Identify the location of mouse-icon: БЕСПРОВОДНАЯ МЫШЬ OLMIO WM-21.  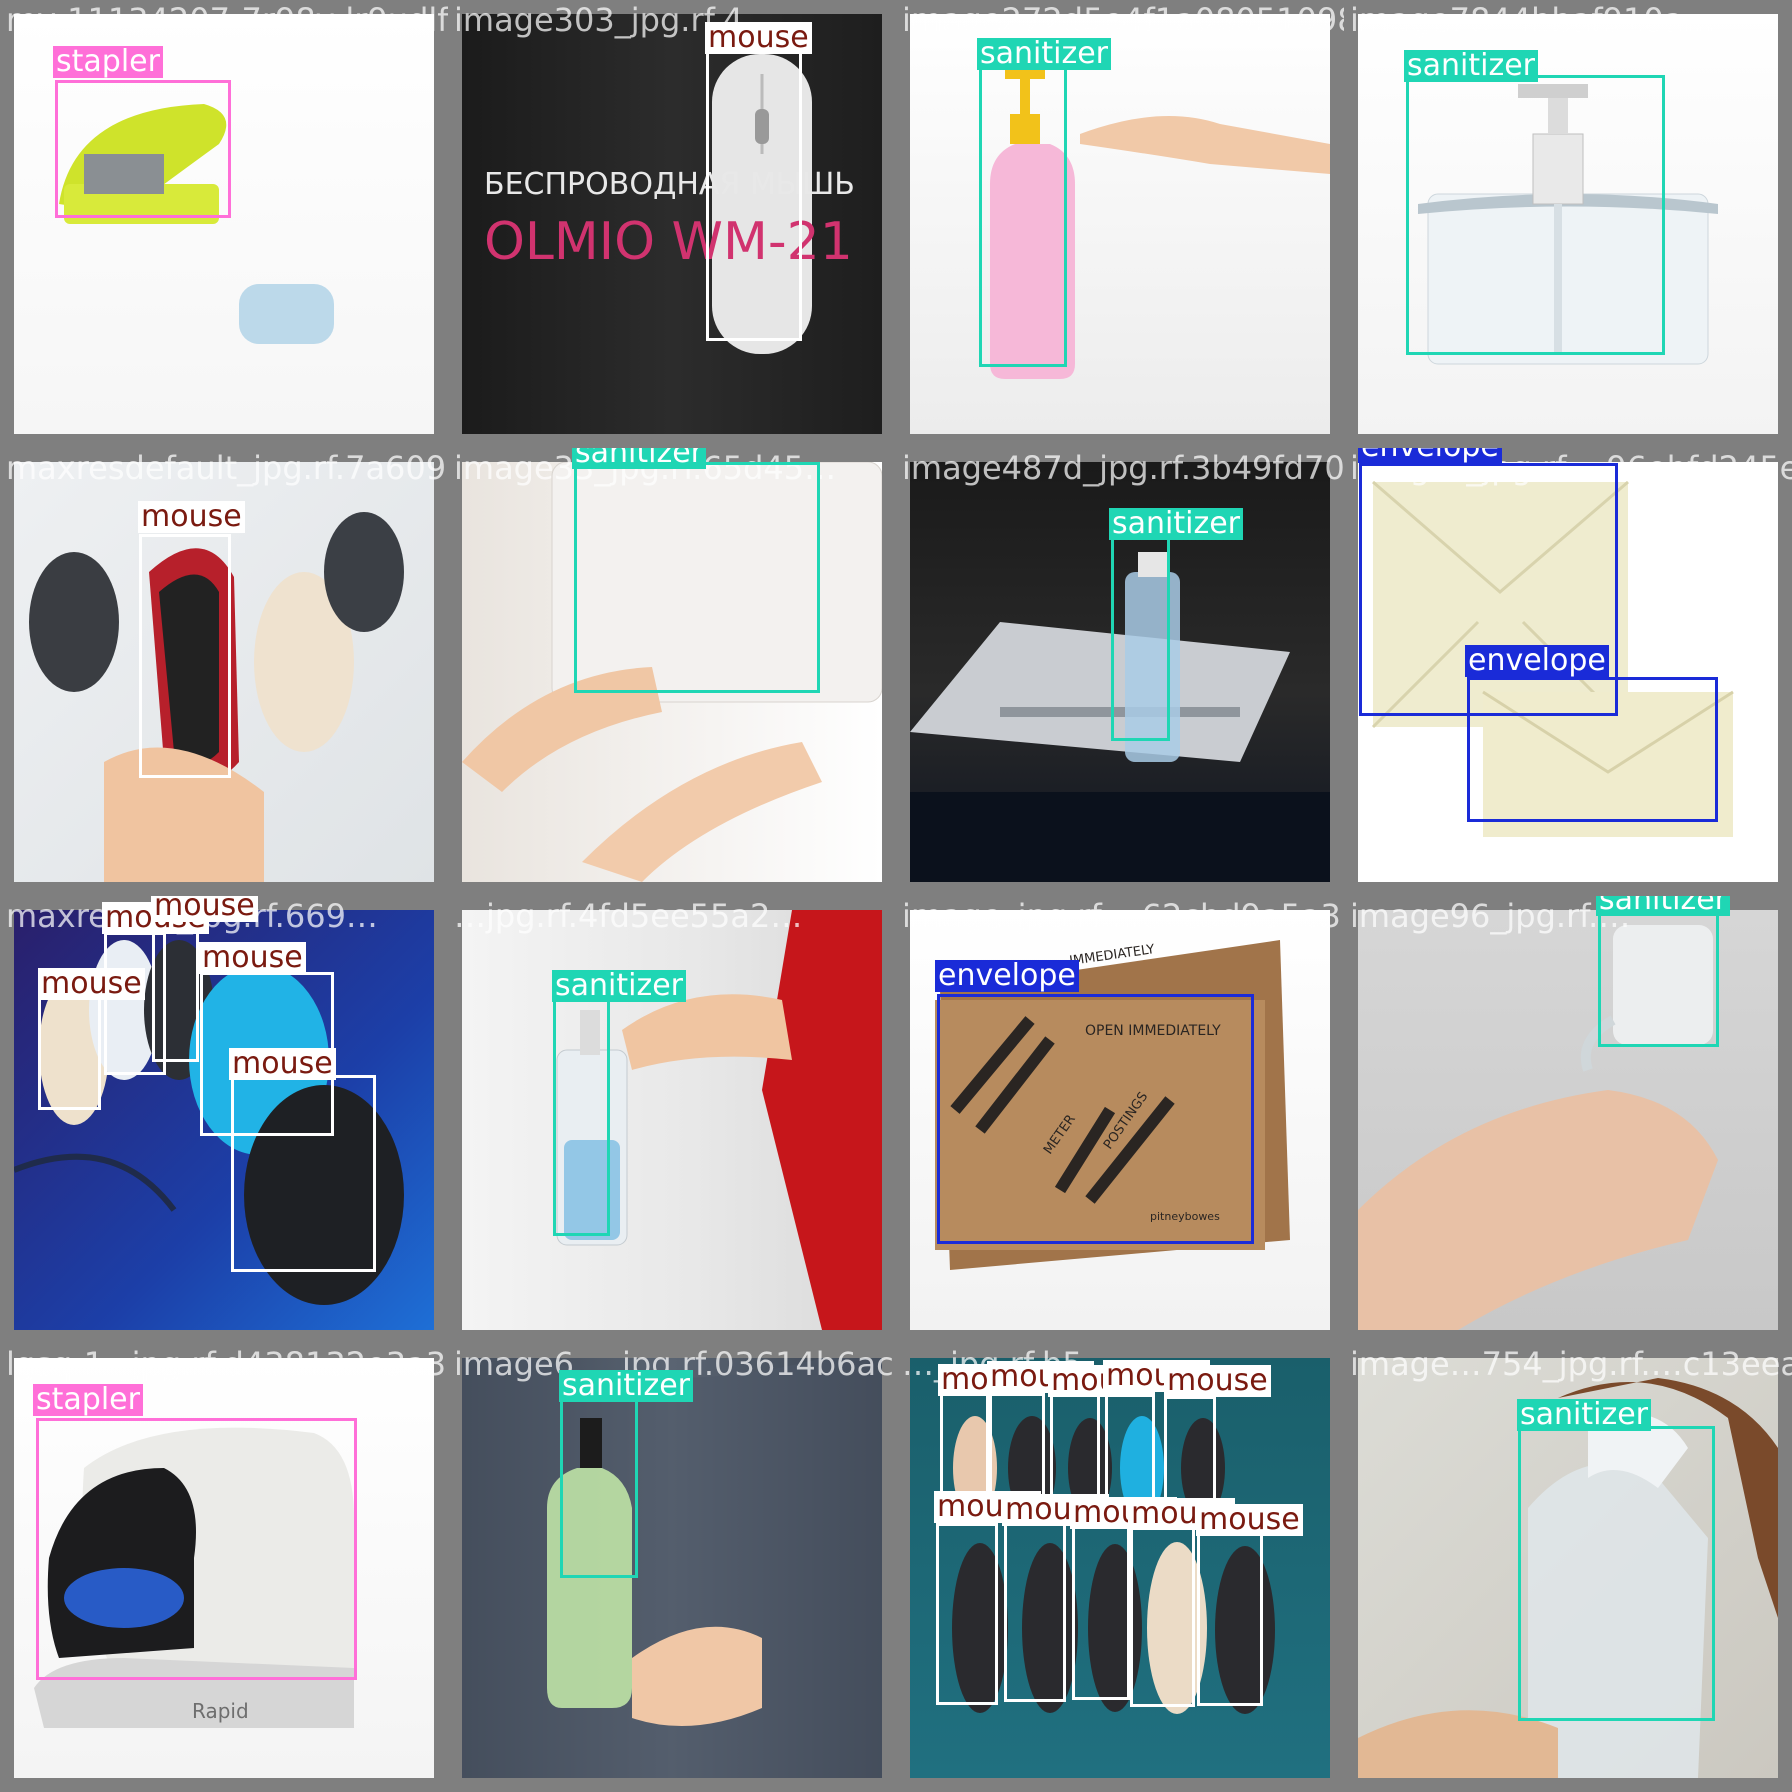
(669, 204).